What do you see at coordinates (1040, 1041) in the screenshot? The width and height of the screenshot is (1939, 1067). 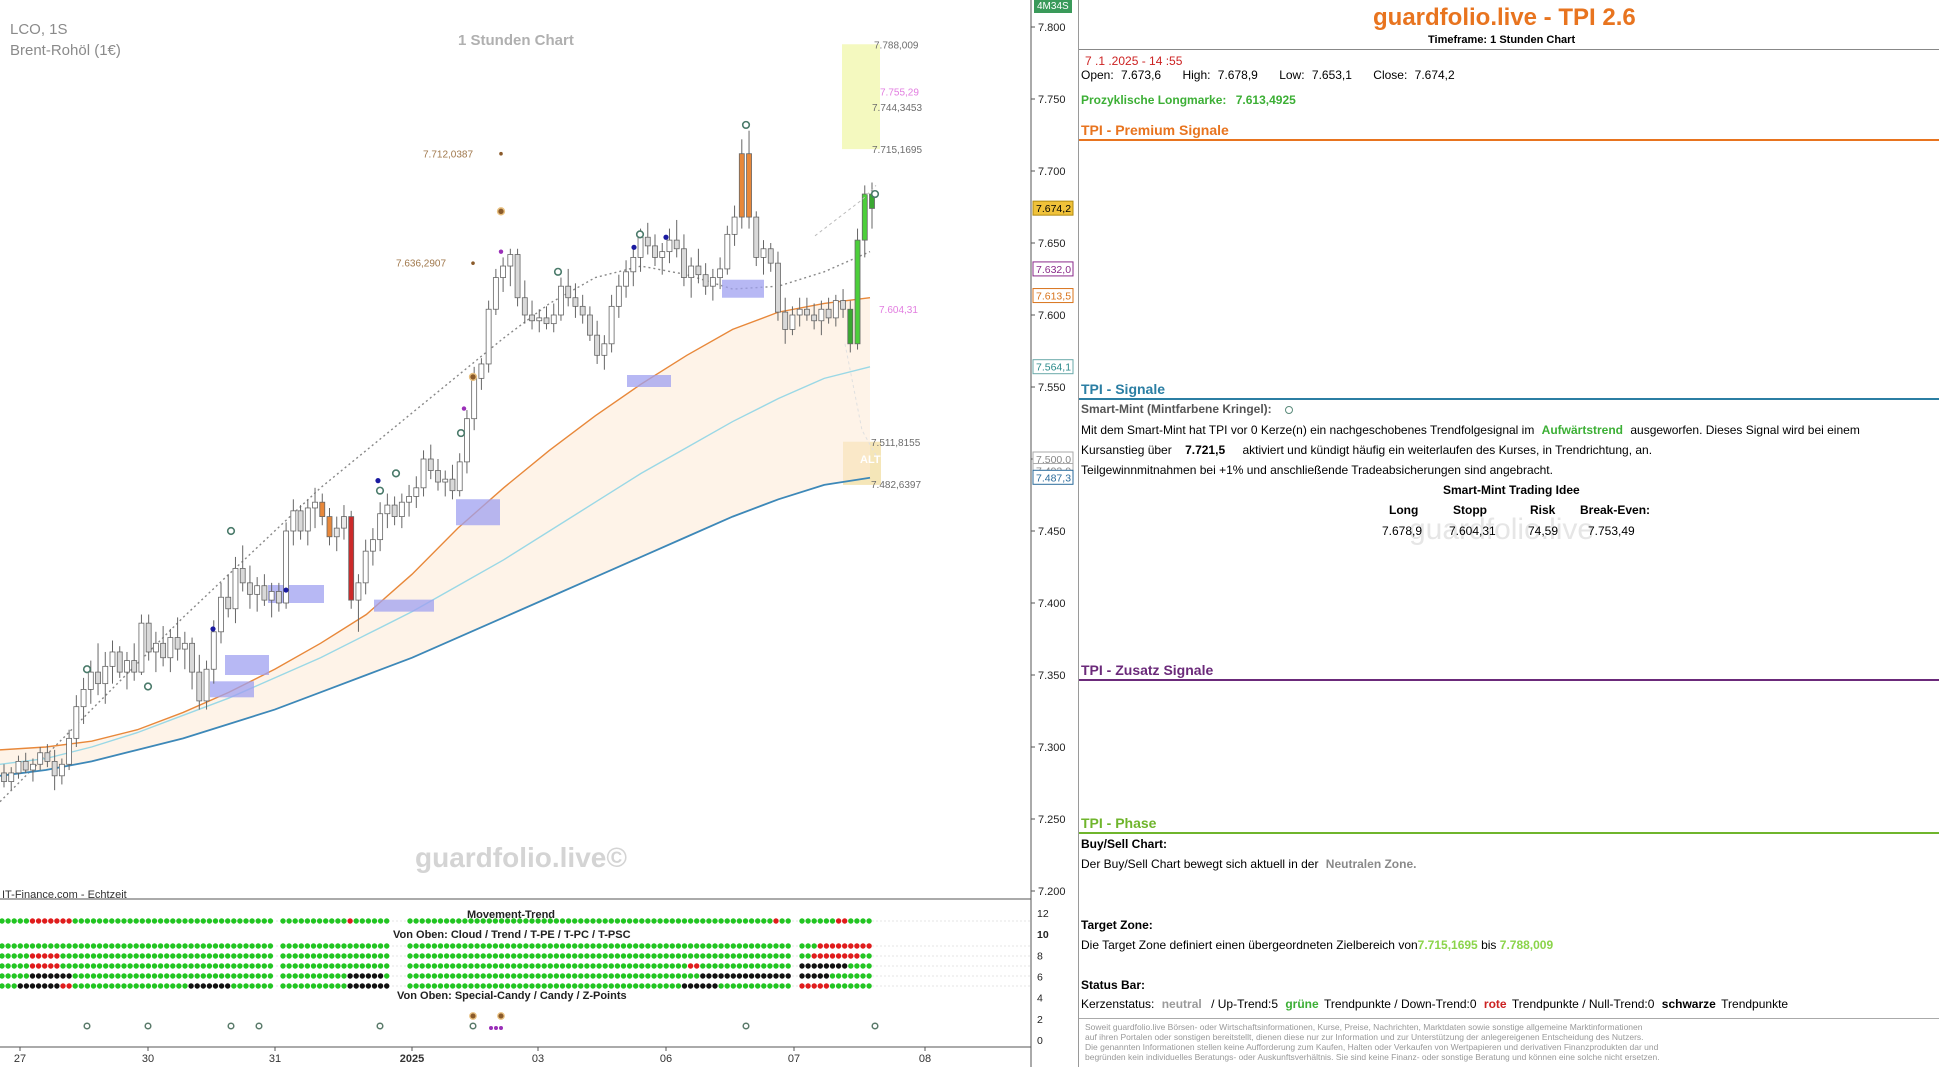 I see `indicator-y-tick: 0` at bounding box center [1040, 1041].